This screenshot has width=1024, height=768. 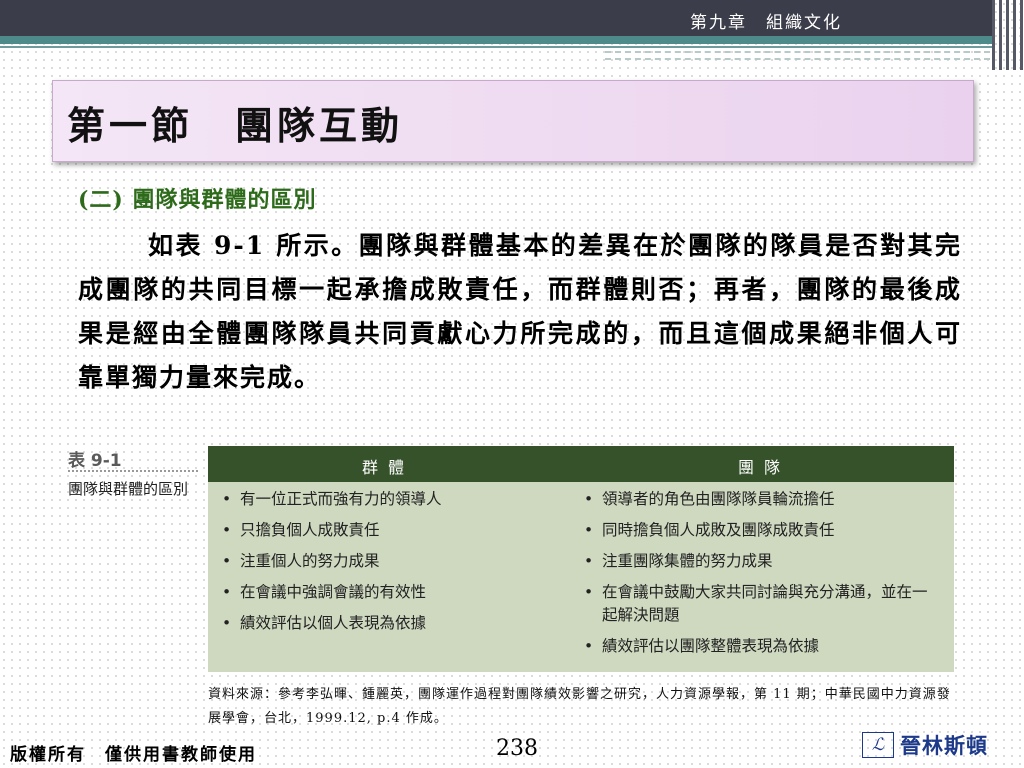 I want to click on table-header-row: 群體 團隊, so click(x=581, y=464).